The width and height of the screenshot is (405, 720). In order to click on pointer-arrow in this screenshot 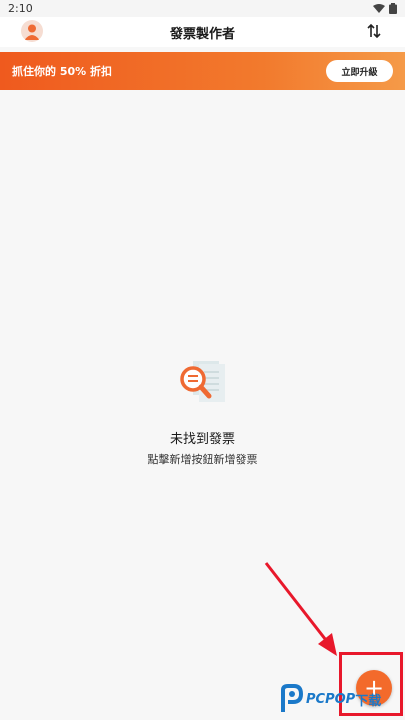, I will do `click(300, 609)`.